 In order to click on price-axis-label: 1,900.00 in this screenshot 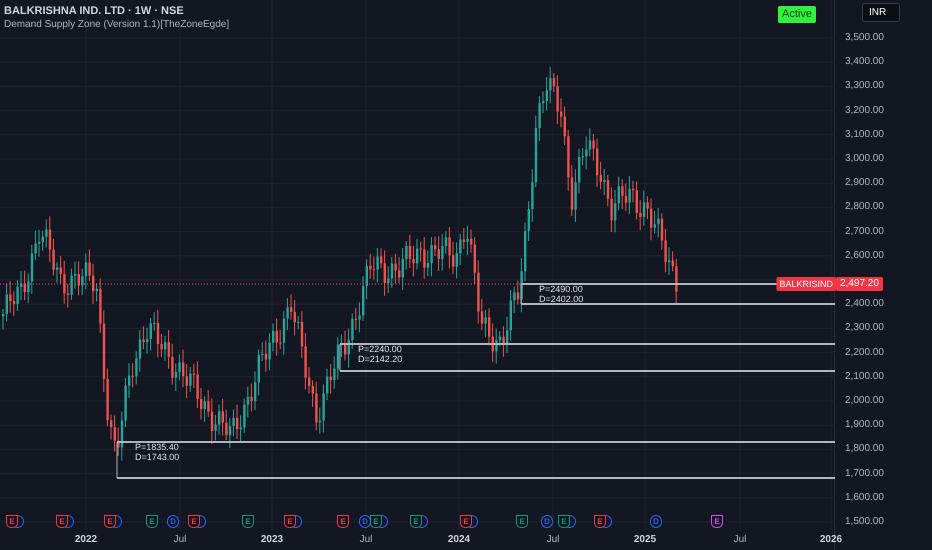, I will do `click(864, 425)`.